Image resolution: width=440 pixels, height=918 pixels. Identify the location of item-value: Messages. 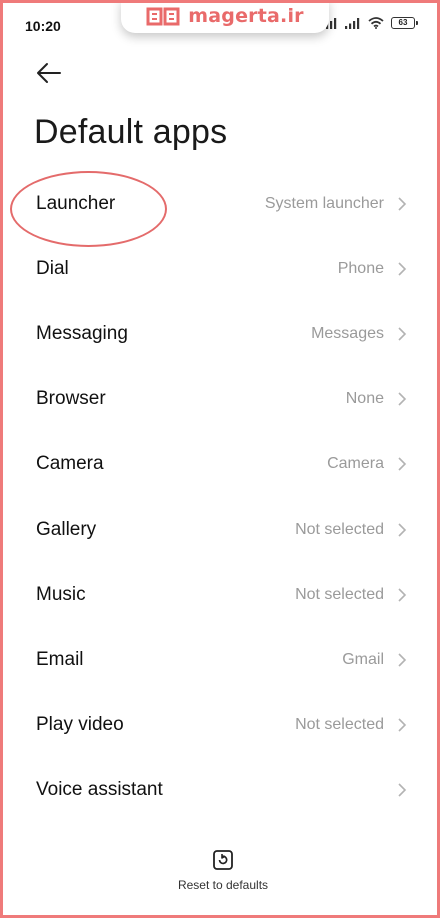
(347, 333).